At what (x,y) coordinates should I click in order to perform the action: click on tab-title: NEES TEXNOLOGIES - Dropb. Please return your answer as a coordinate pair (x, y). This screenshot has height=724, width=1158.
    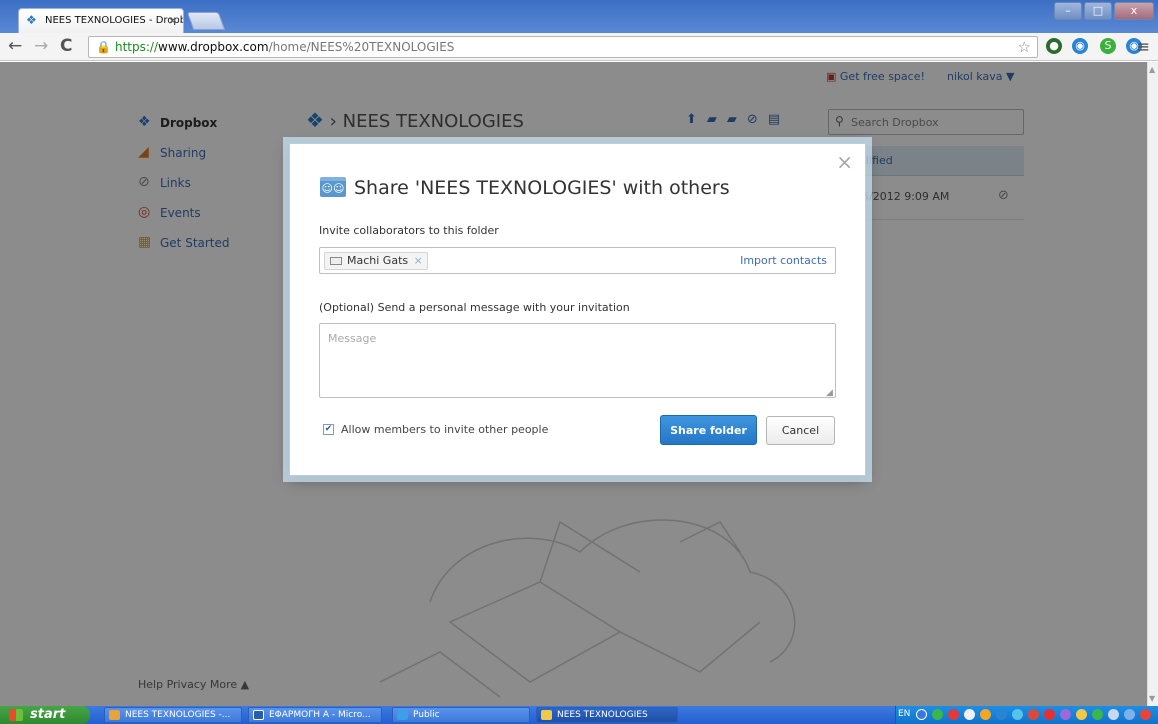
    Looking at the image, I should click on (114, 20).